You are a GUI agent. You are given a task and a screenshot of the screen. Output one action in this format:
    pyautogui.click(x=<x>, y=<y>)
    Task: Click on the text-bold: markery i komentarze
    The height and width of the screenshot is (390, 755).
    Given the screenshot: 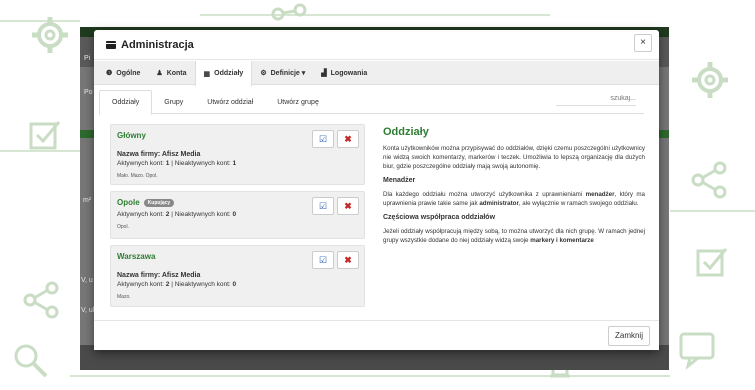 What is the action you would take?
    pyautogui.click(x=562, y=240)
    